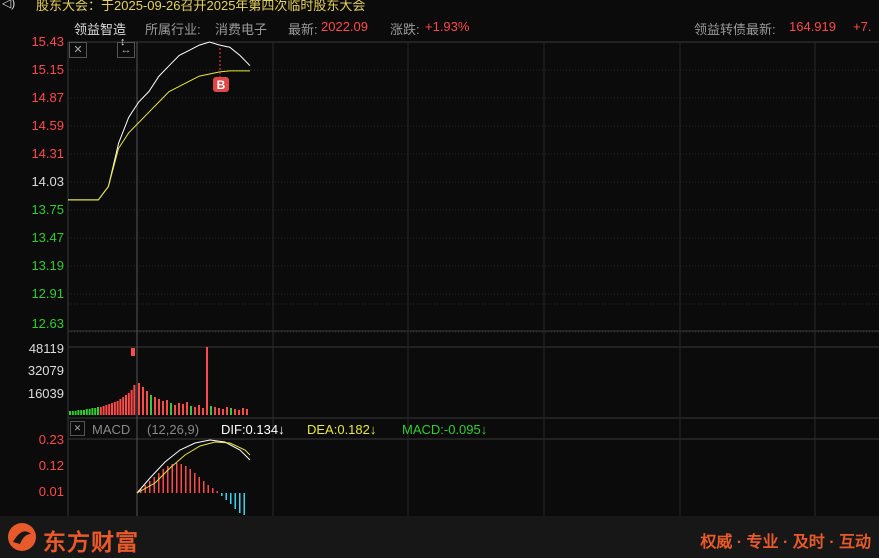 The width and height of the screenshot is (879, 558). What do you see at coordinates (123, 42) in the screenshot?
I see `crosshair-icon: ↕` at bounding box center [123, 42].